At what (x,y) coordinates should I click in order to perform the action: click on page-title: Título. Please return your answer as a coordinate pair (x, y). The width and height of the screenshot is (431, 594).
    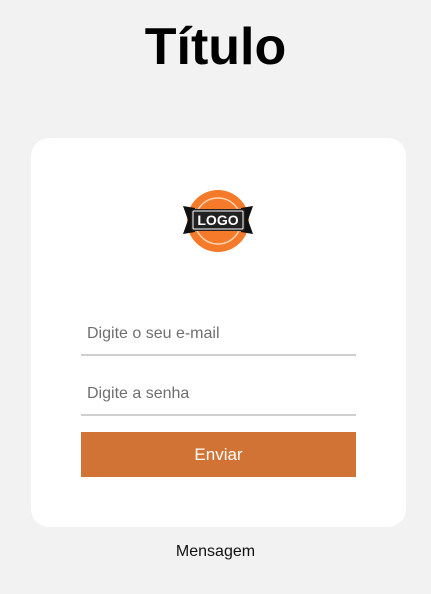
    Looking at the image, I should click on (215, 47).